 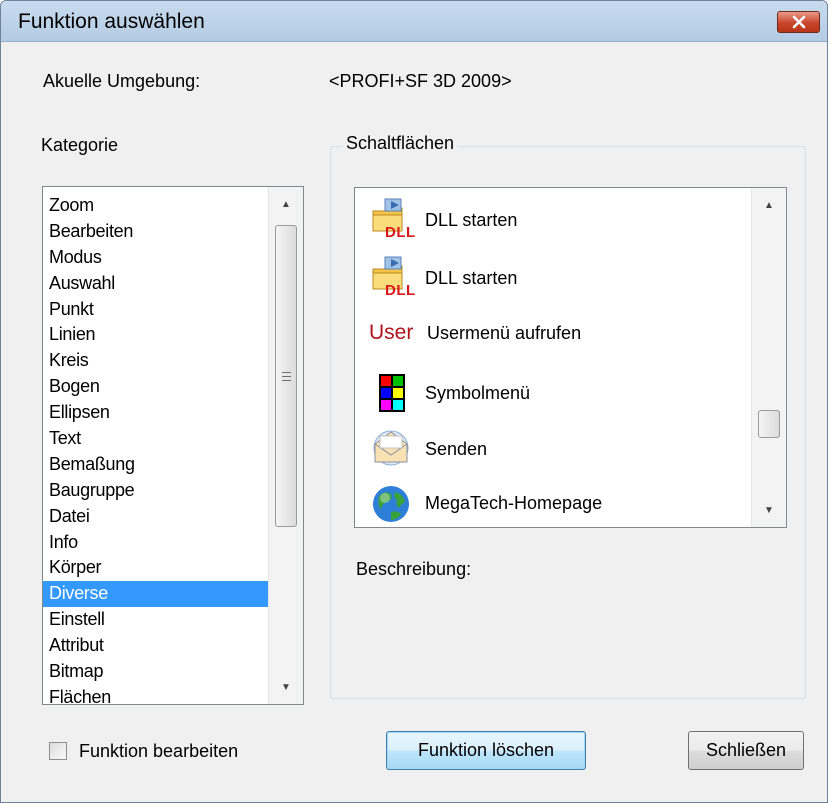 What do you see at coordinates (414, 21) in the screenshot?
I see `title-bar: Funktion auswählen` at bounding box center [414, 21].